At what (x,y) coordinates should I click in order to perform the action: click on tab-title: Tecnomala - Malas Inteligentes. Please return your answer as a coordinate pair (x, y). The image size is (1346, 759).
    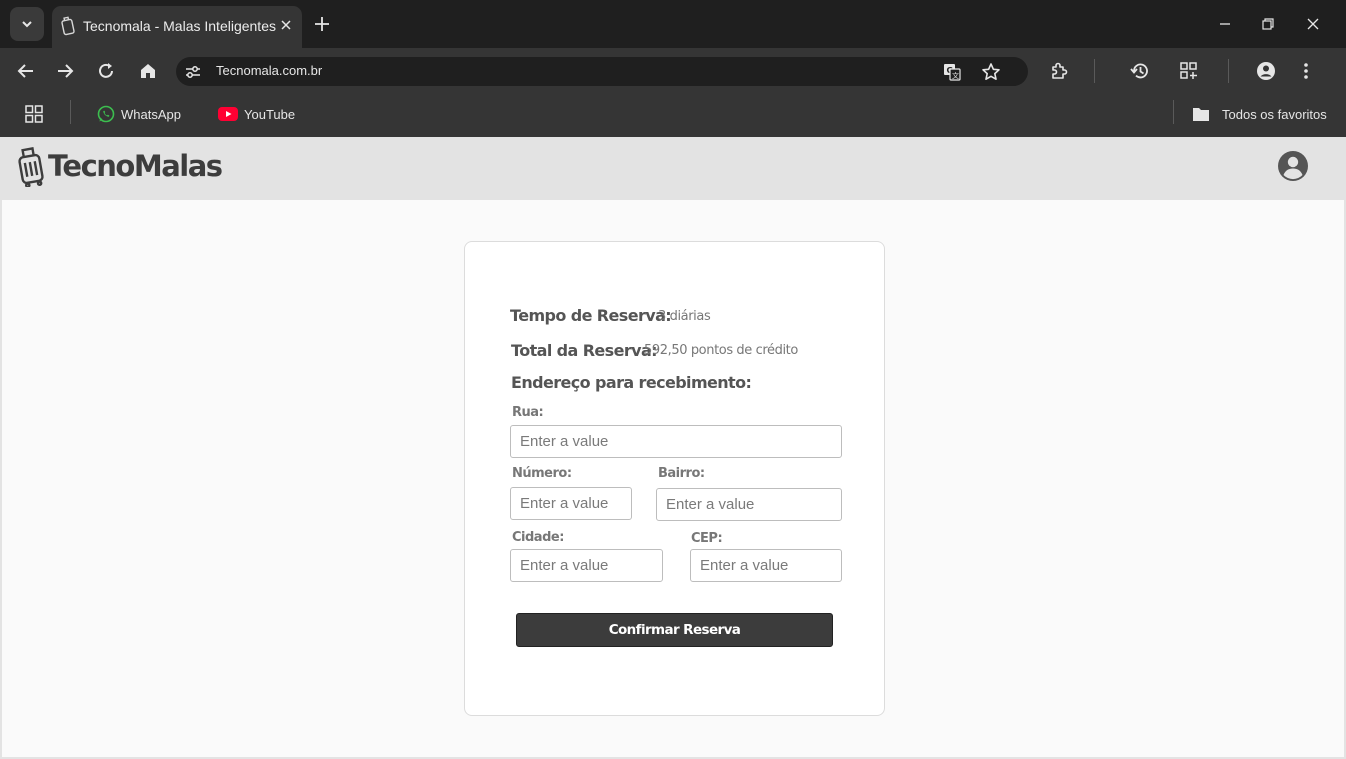
    Looking at the image, I should click on (179, 26).